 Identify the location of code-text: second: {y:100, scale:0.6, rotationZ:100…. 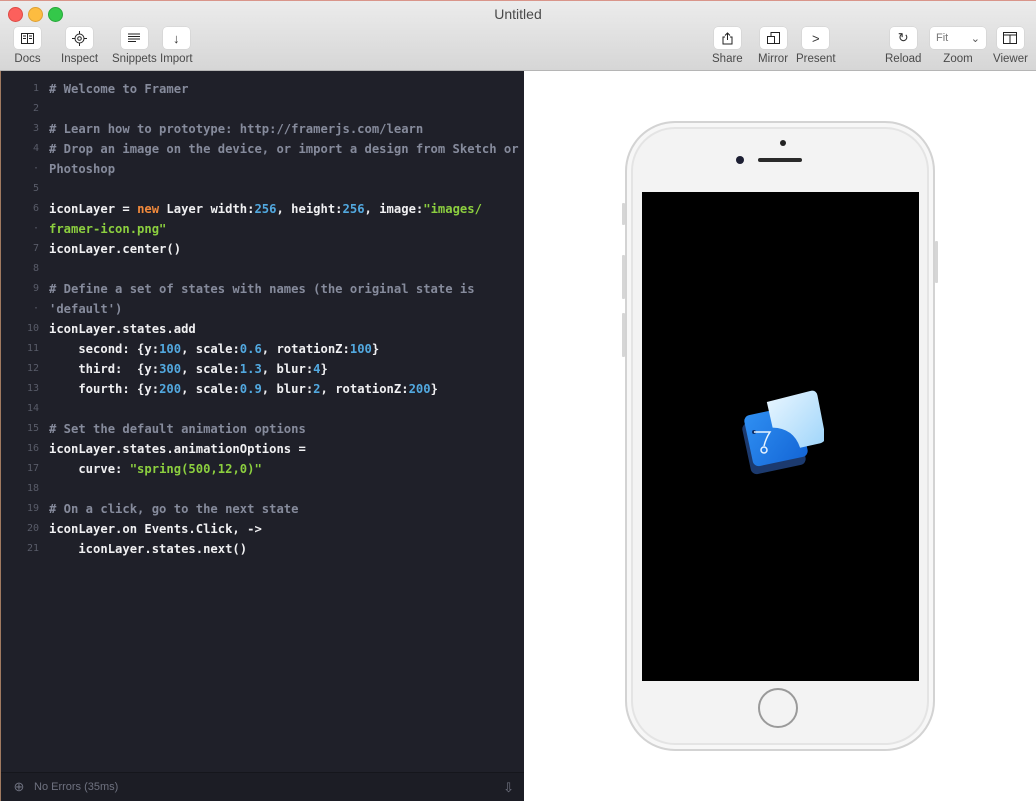
(214, 349).